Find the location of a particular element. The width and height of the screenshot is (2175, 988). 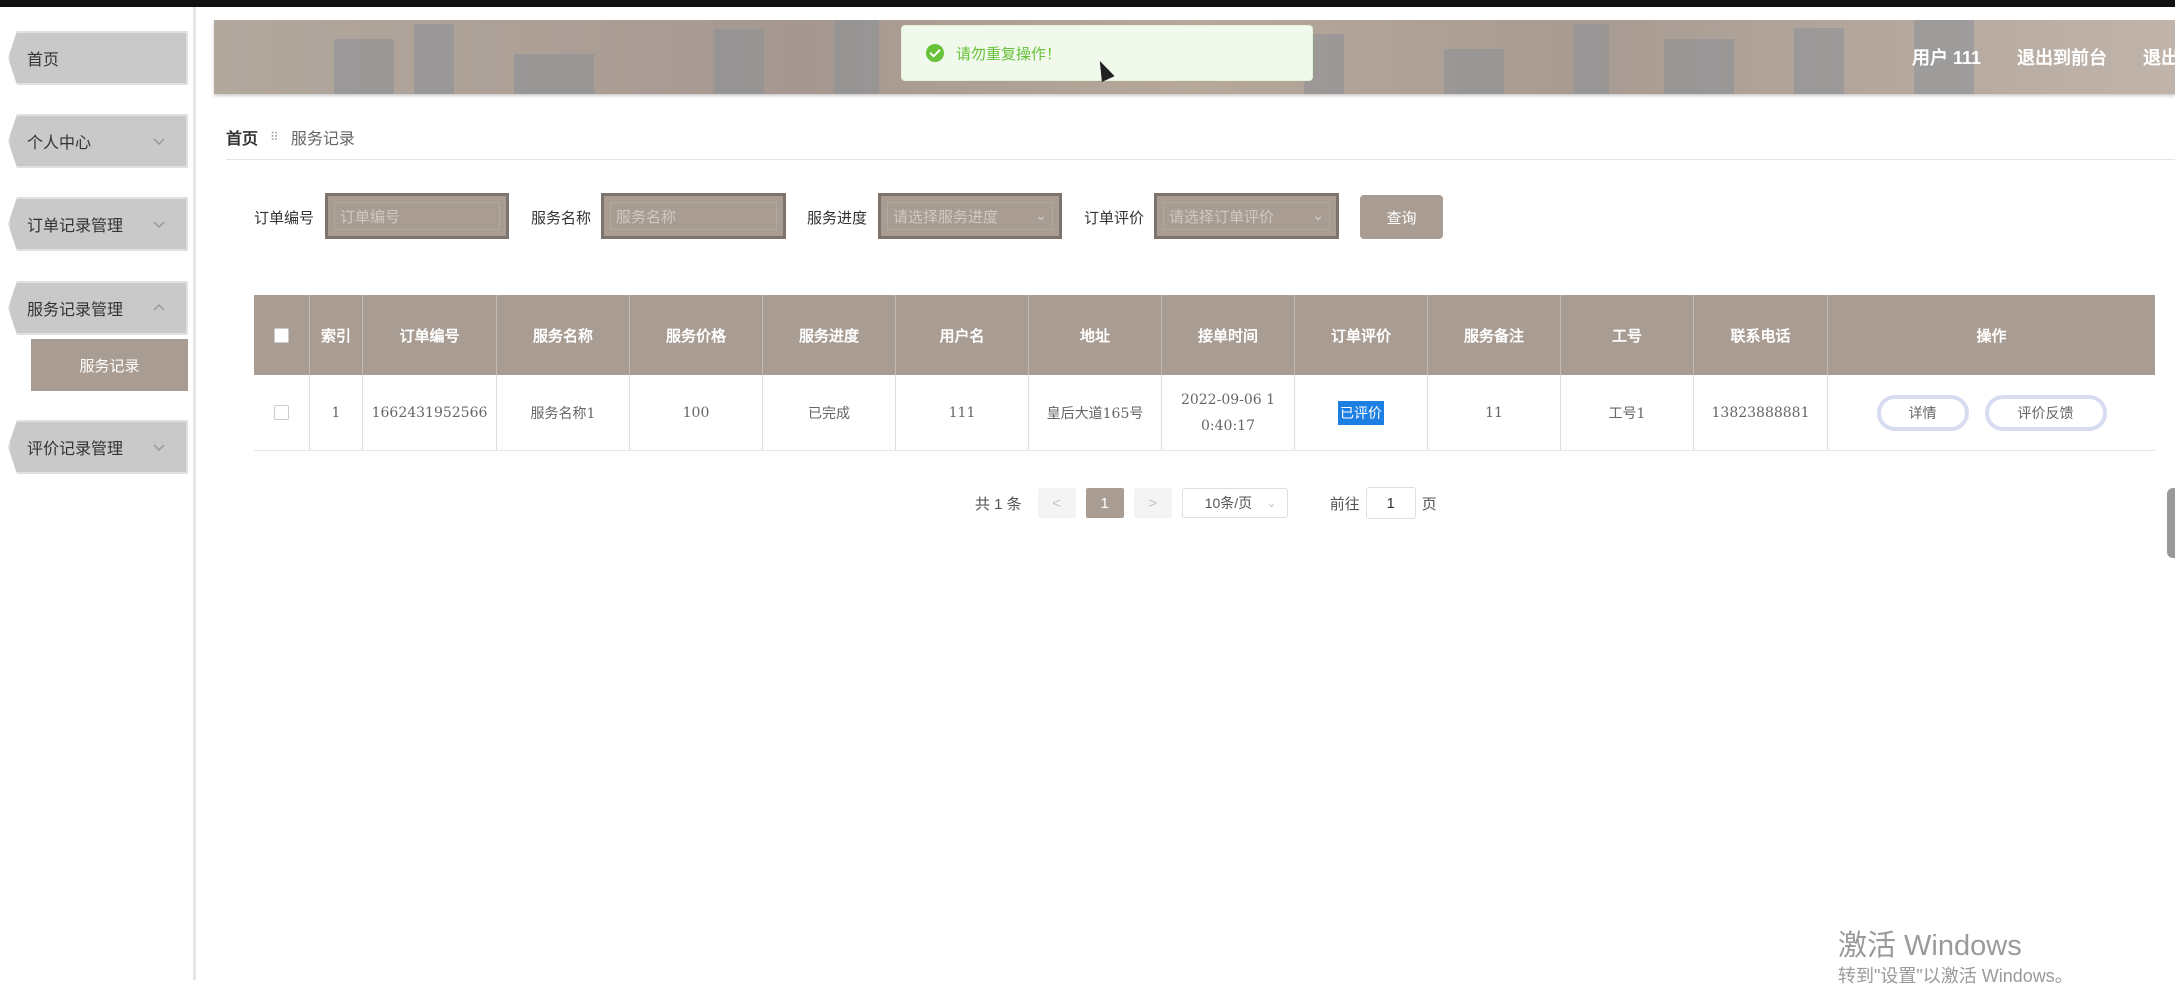

cell-address: 皇后大道165号 is located at coordinates (1095, 412).